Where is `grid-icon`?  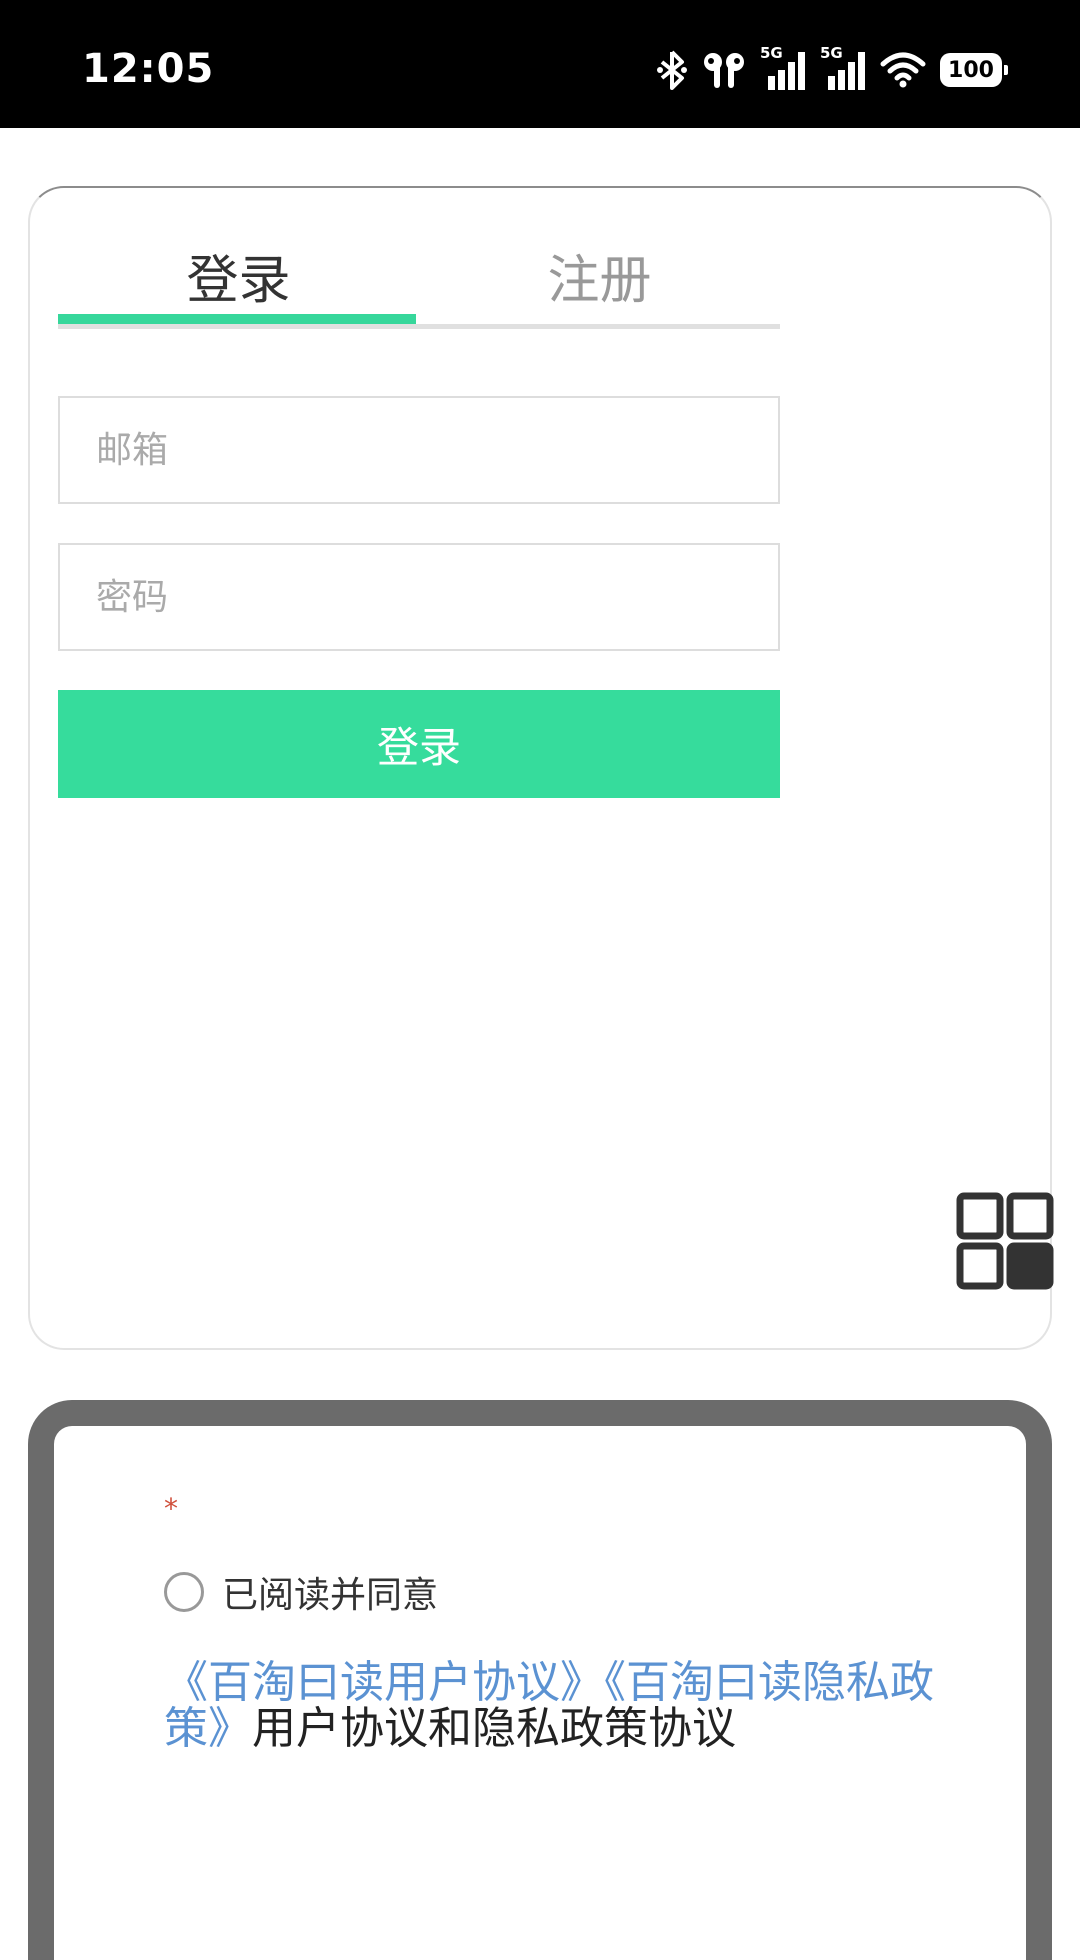 grid-icon is located at coordinates (1005, 1241).